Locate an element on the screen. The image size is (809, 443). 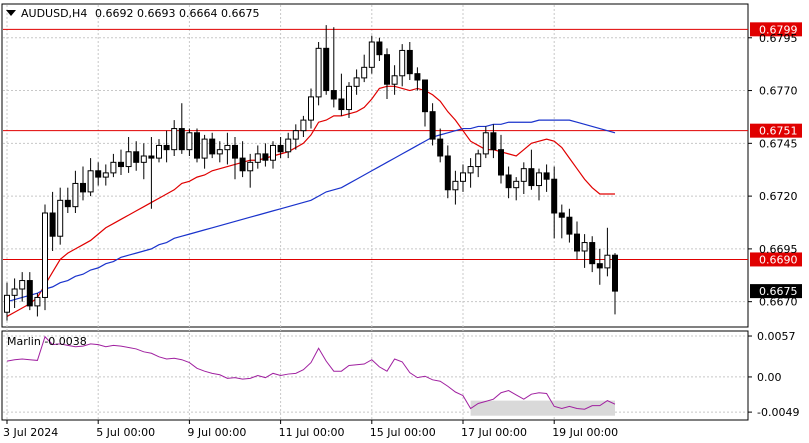
x-tick-label: 5 Jul 00:00 is located at coordinates (125, 432).